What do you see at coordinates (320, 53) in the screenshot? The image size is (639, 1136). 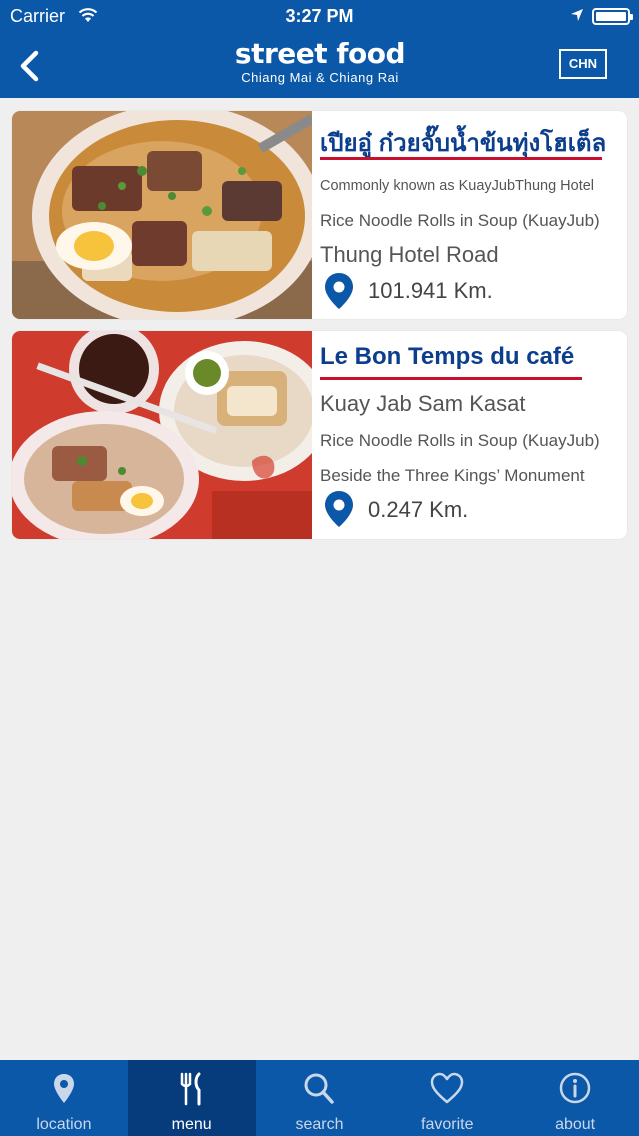 I see `logo-title: street food` at bounding box center [320, 53].